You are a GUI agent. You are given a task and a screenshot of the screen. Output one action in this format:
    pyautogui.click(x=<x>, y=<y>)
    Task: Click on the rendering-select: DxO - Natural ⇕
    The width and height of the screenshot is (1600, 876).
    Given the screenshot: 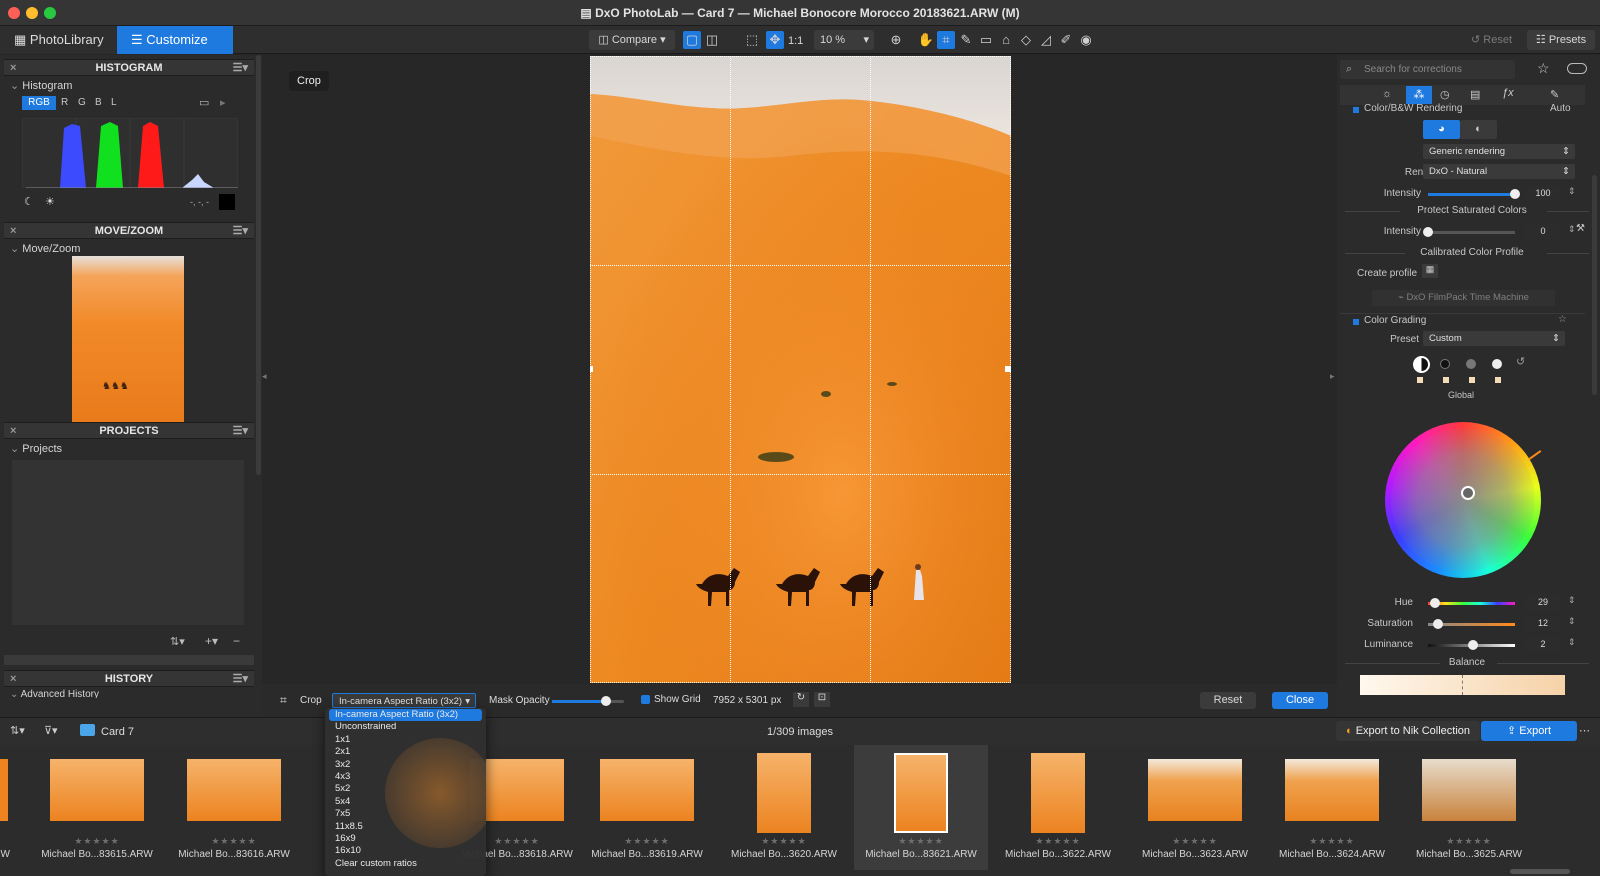 What is the action you would take?
    pyautogui.click(x=1499, y=171)
    